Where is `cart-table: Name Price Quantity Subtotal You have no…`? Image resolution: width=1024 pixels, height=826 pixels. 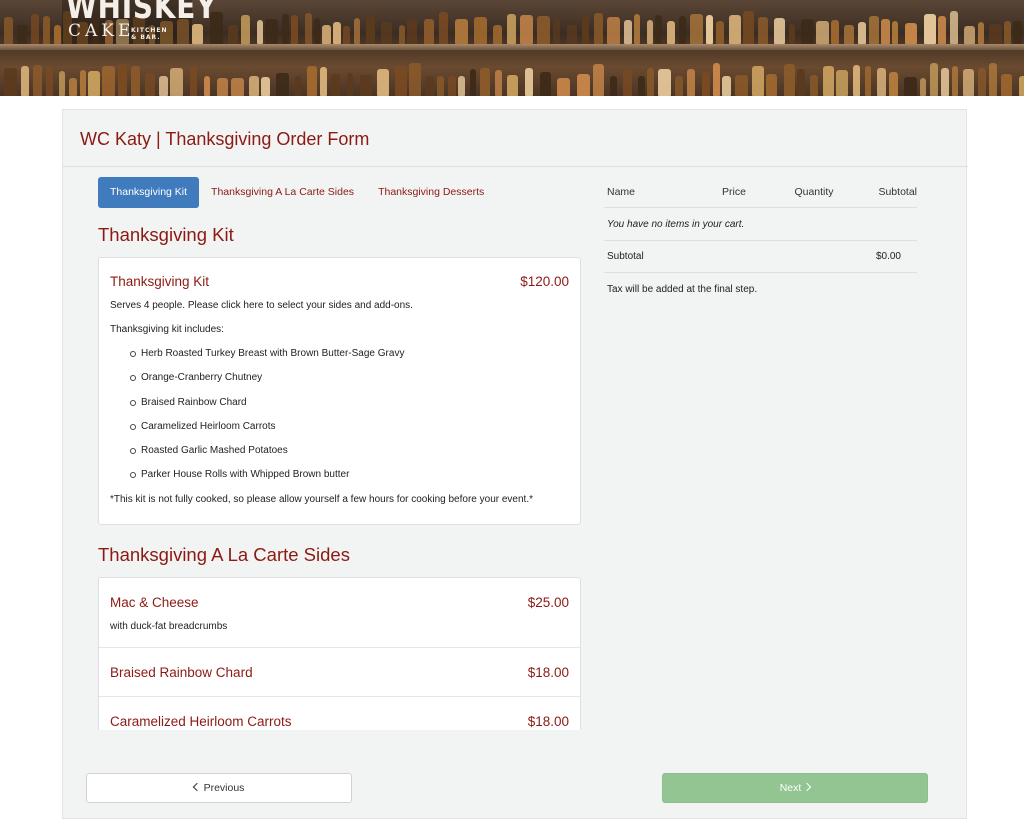 cart-table: Name Price Quantity Subtotal You have no… is located at coordinates (760, 236).